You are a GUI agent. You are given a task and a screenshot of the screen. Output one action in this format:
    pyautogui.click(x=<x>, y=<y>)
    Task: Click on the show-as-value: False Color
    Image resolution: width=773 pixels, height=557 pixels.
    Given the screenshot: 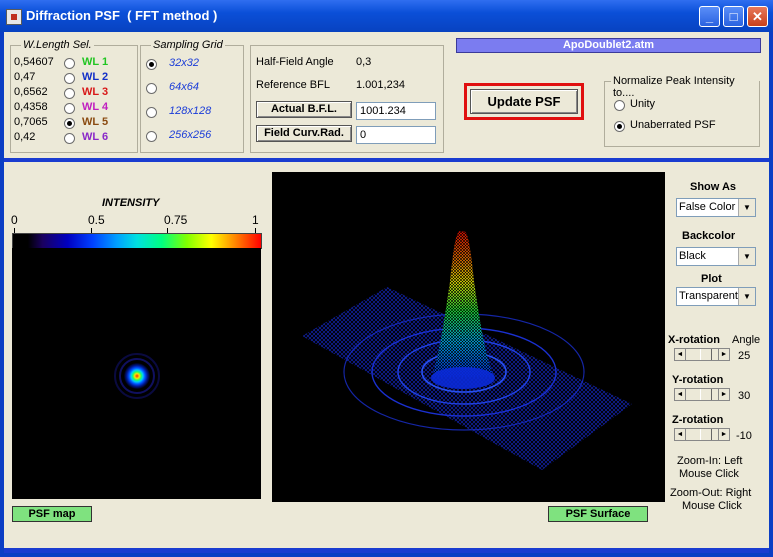 What is the action you would take?
    pyautogui.click(x=707, y=207)
    